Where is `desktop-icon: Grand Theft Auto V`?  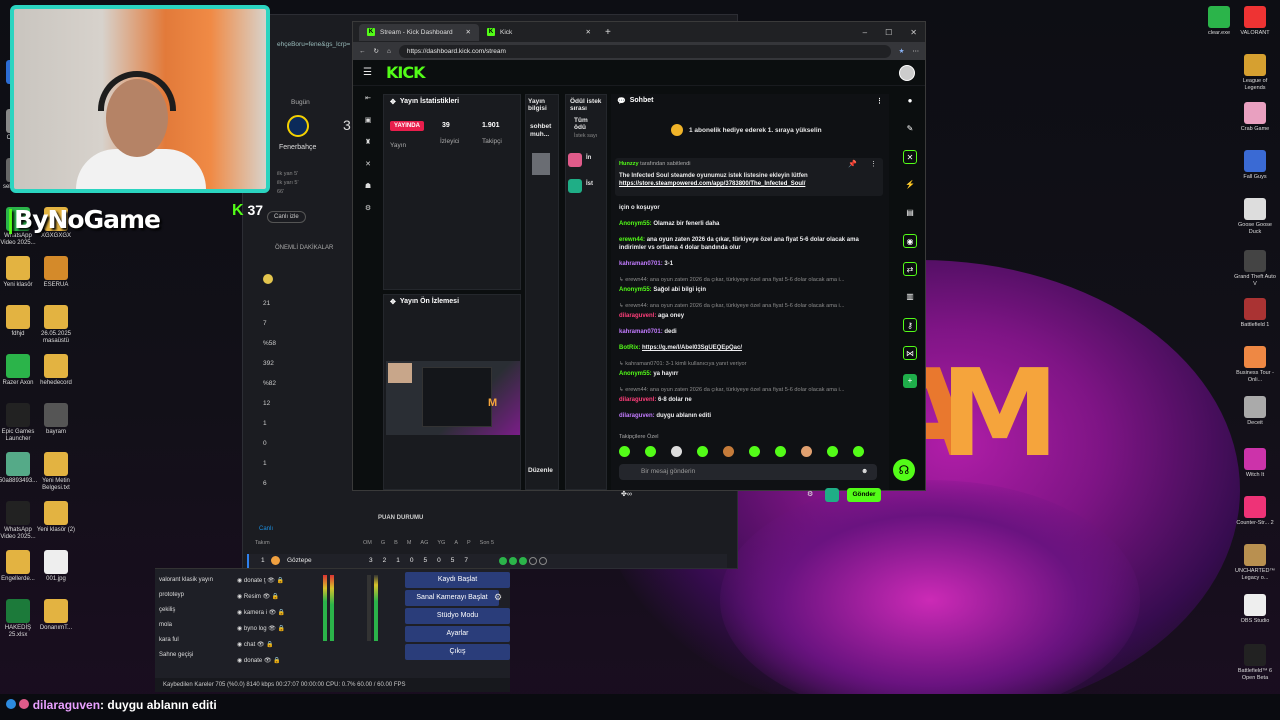
desktop-icon: Grand Theft Auto V is located at coordinates (1255, 268).